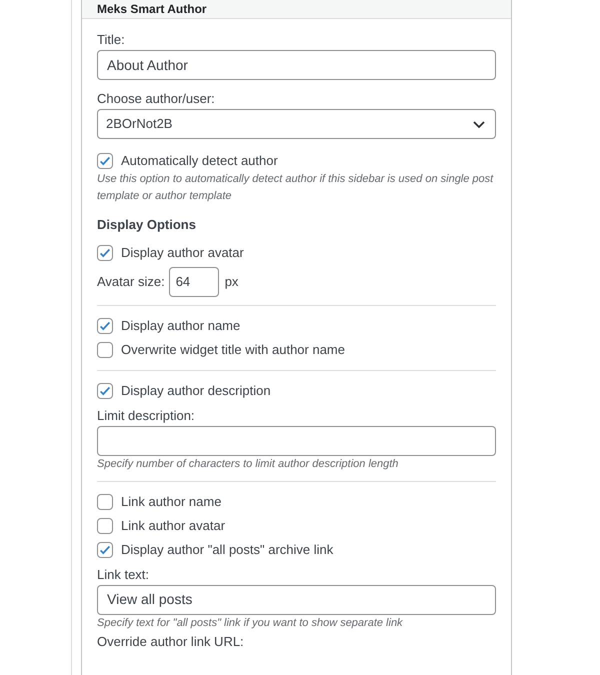 This screenshot has height=675, width=600. Describe the element at coordinates (196, 391) in the screenshot. I see `checkbox-label: Display author description` at that location.